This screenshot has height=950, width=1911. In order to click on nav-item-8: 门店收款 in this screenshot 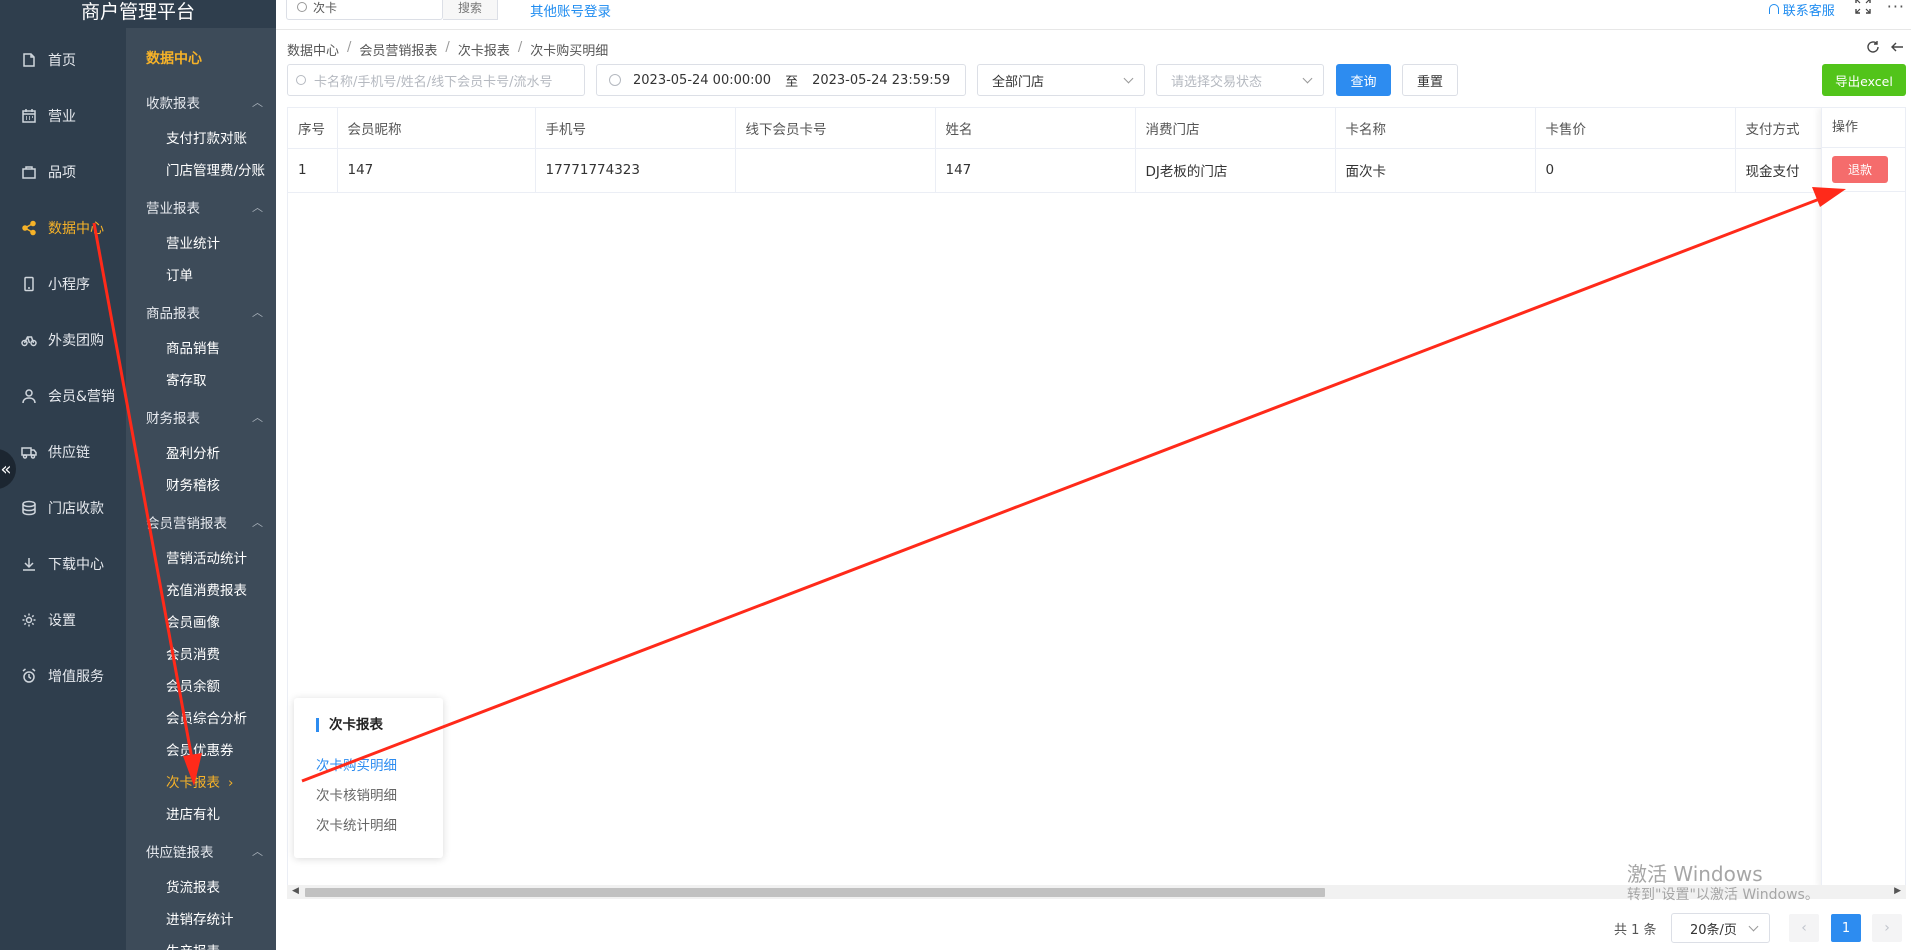, I will do `click(63, 508)`.